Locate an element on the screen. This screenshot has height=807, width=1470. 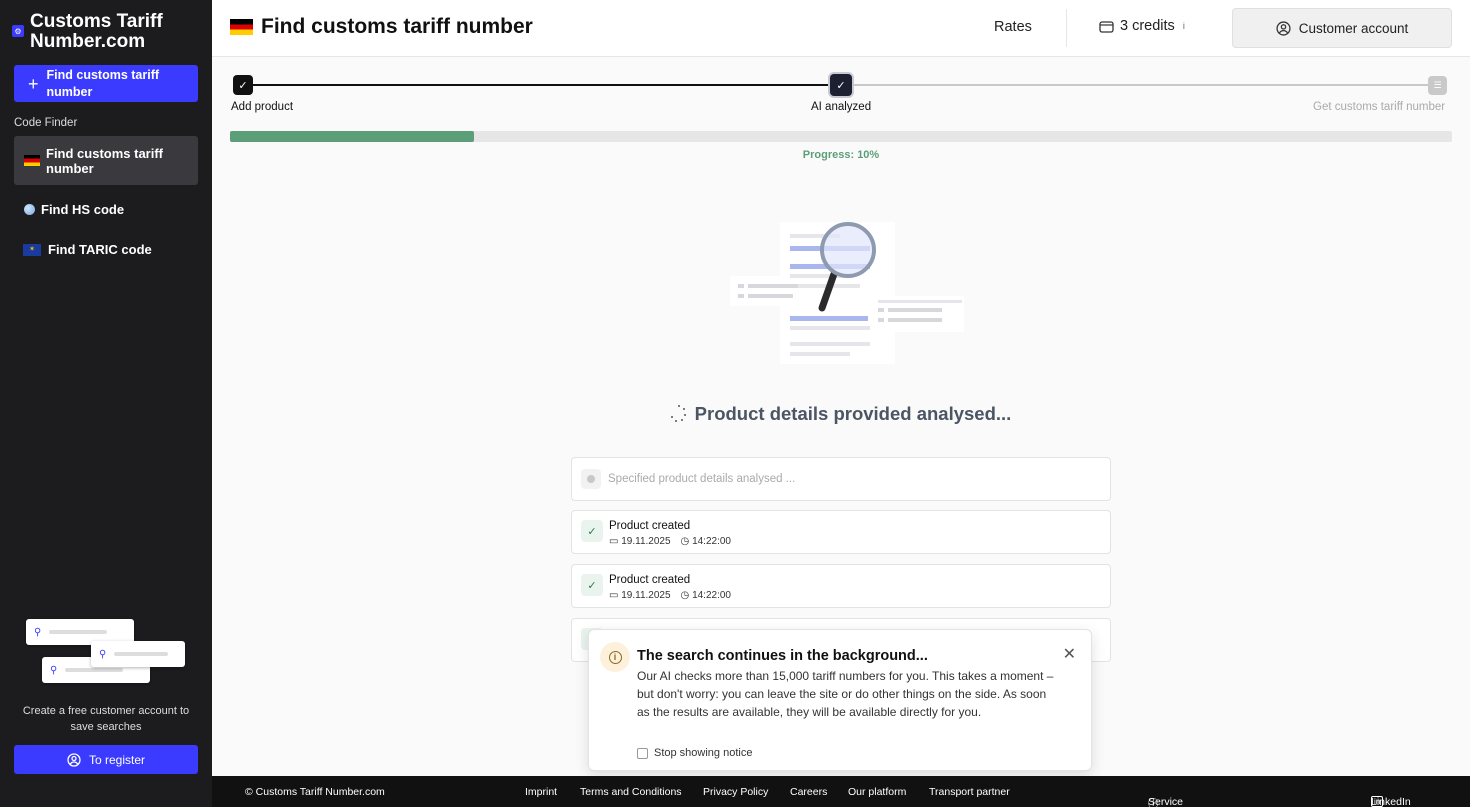
pending-dot-icon is located at coordinates (591, 479).